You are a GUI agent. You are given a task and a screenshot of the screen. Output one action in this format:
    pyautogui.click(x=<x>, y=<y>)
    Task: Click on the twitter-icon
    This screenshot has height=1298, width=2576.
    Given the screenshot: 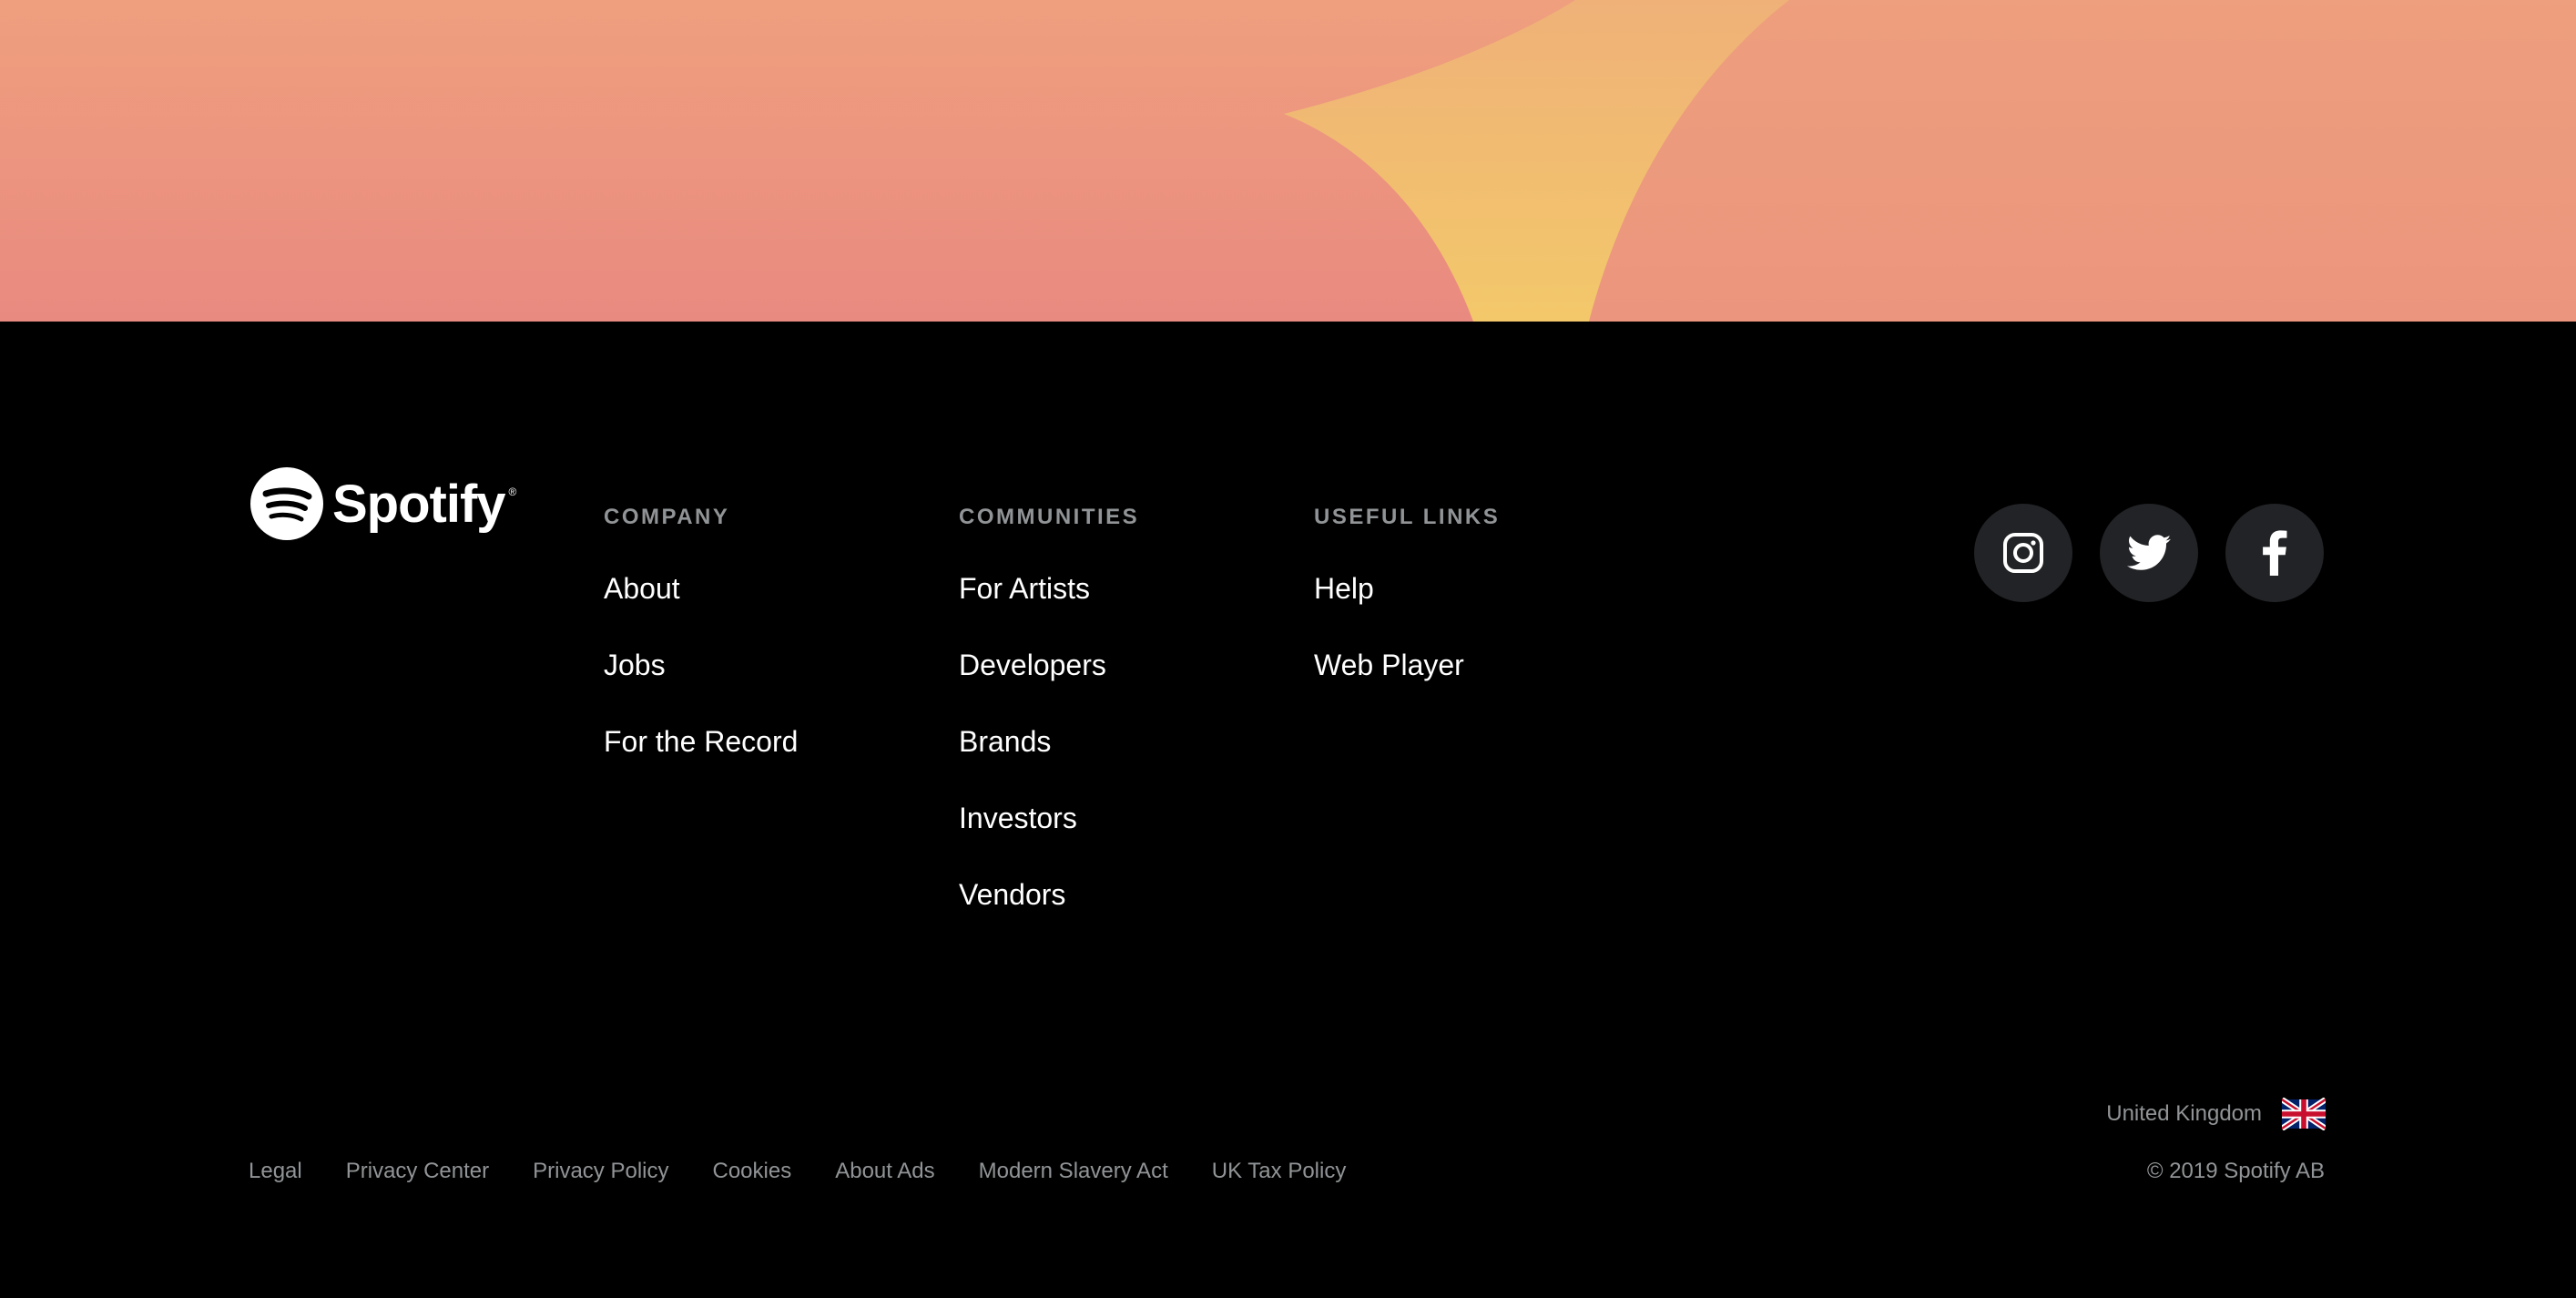 What is the action you would take?
    pyautogui.click(x=2149, y=552)
    